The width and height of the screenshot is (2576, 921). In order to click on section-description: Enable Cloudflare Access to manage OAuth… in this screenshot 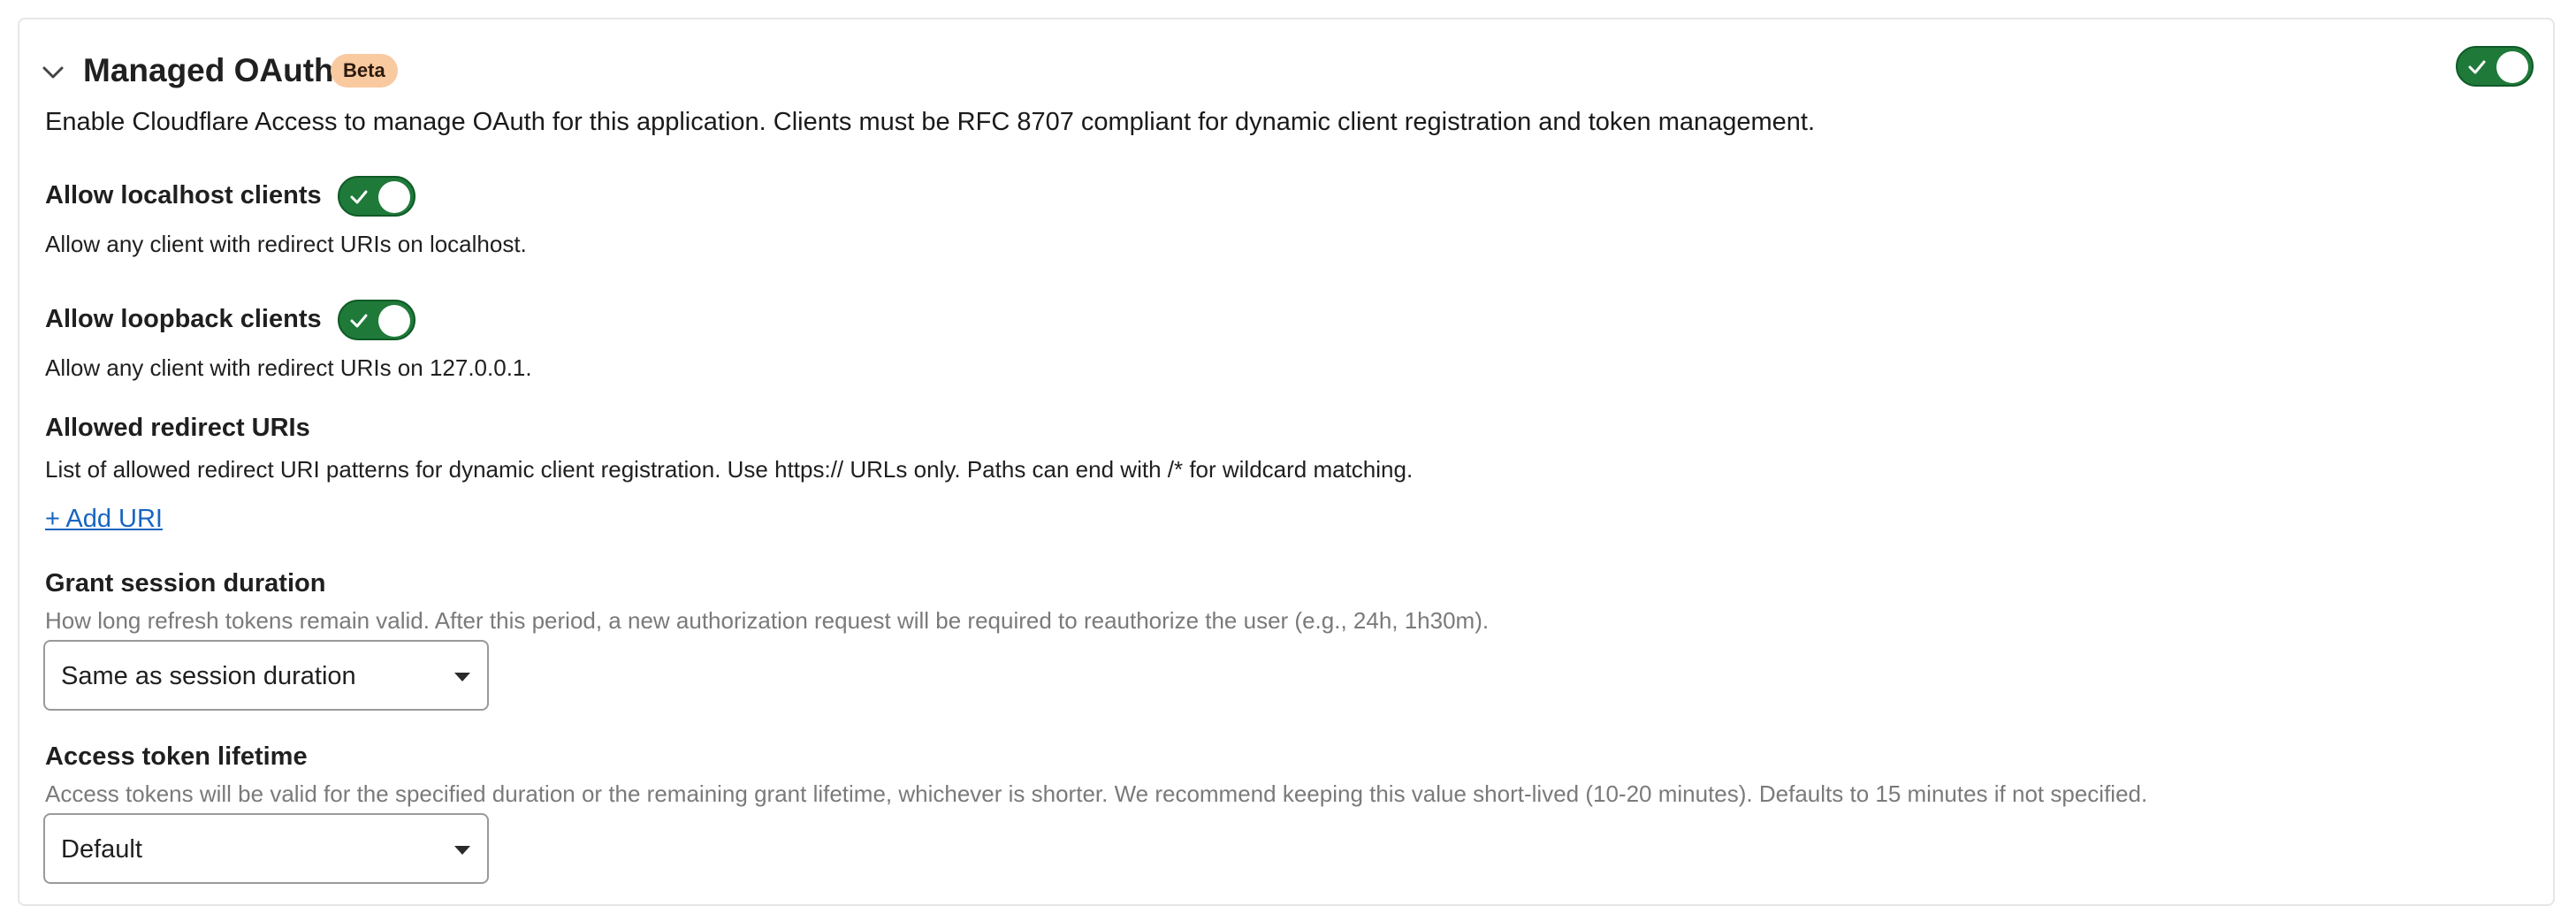, I will do `click(930, 122)`.